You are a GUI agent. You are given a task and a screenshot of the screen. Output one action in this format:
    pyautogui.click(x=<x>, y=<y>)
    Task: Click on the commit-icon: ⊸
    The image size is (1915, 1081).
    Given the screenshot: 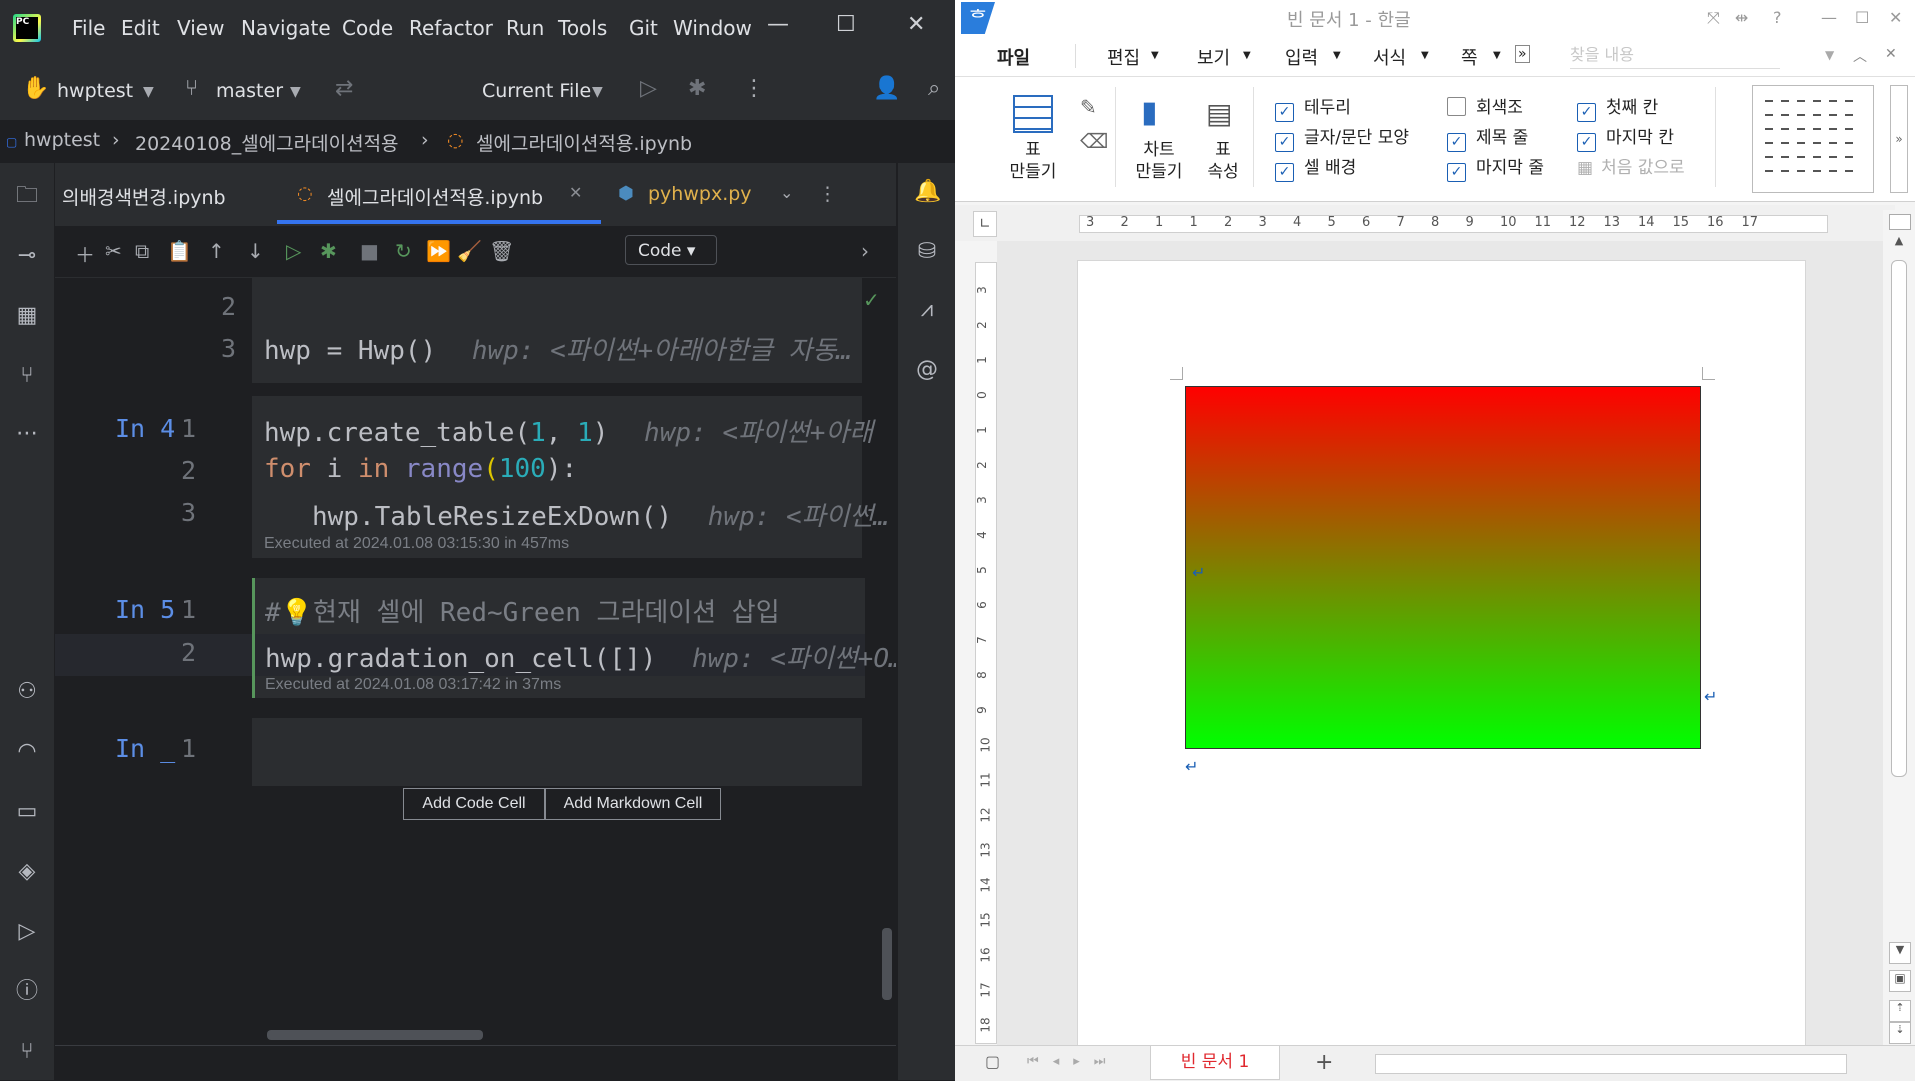 What is the action you would take?
    pyautogui.click(x=27, y=256)
    